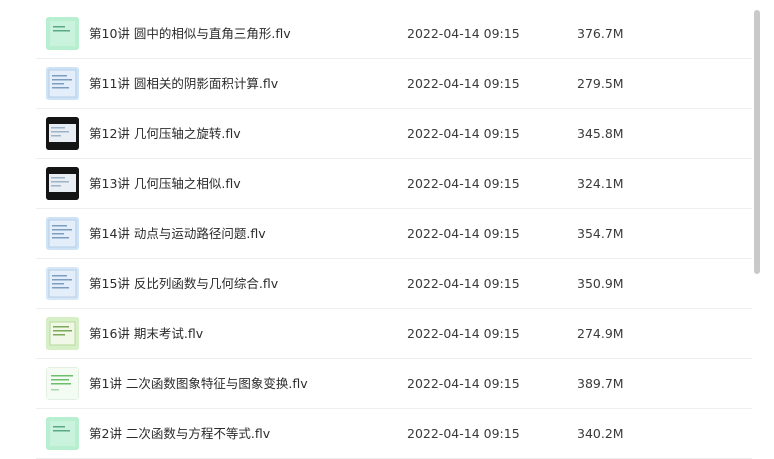  What do you see at coordinates (376, 134) in the screenshot?
I see `file-row: 第12讲 几何压轴之旋转.flv 2022-04-14 09:15 345.8M` at bounding box center [376, 134].